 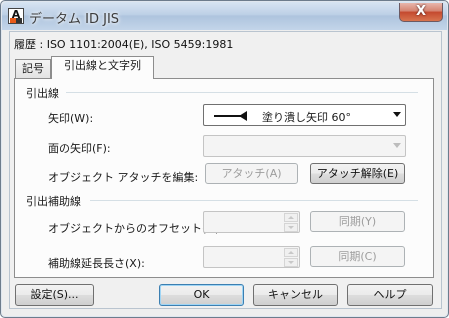 What do you see at coordinates (135, 228) in the screenshot?
I see `offset-label: オブジェクトからのオフセット(O):` at bounding box center [135, 228].